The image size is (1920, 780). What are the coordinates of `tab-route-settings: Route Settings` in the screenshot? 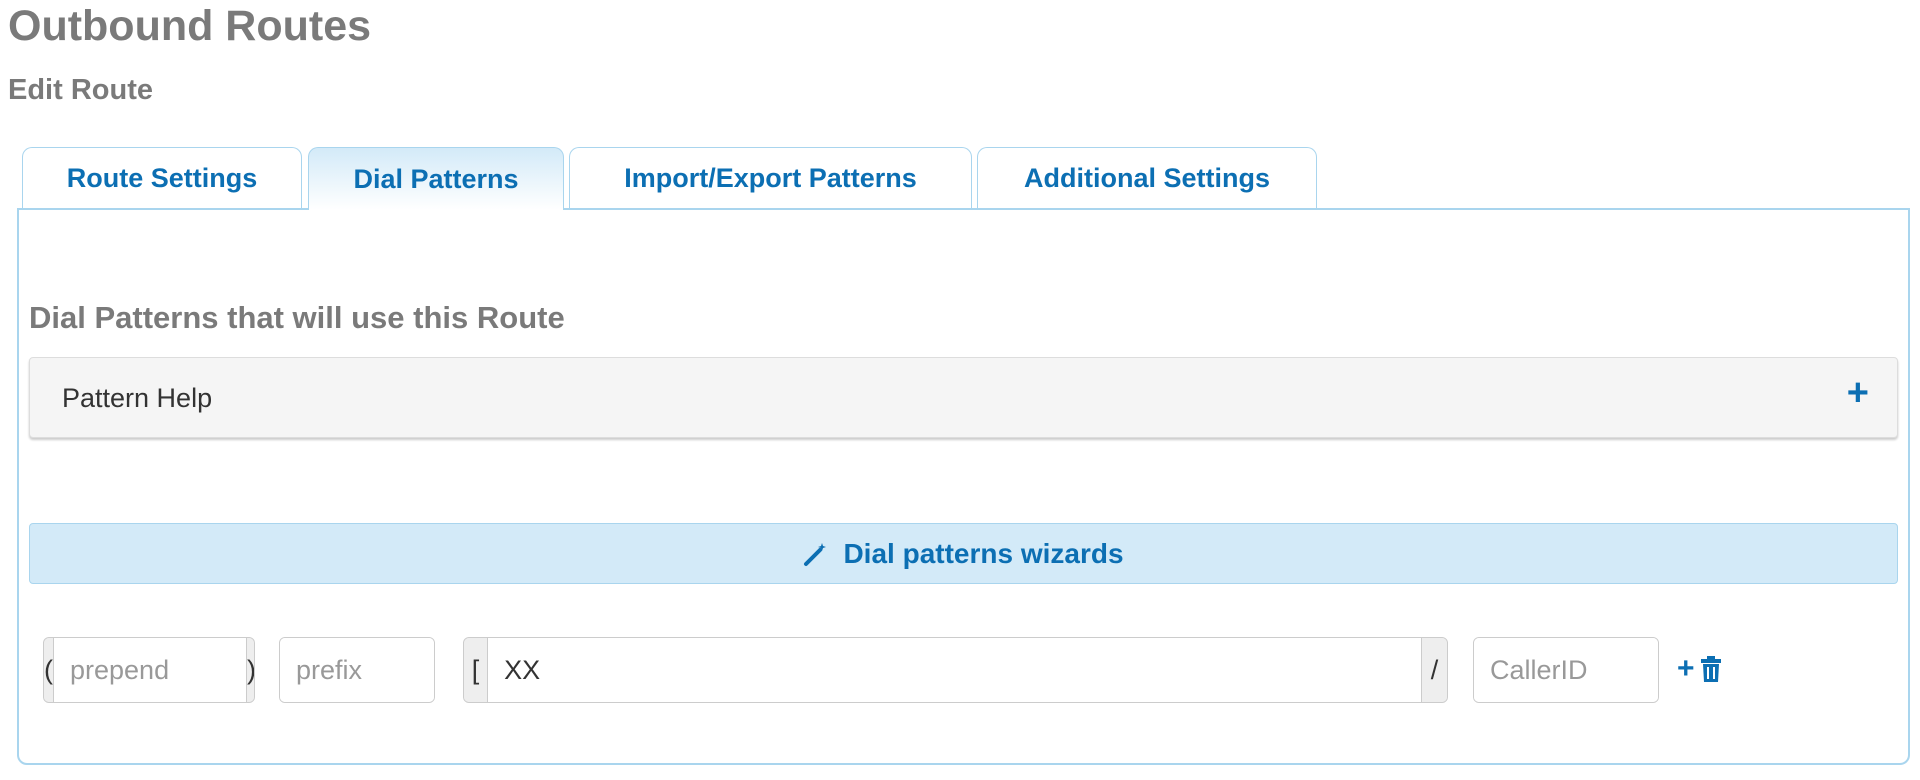 It's located at (162, 177).